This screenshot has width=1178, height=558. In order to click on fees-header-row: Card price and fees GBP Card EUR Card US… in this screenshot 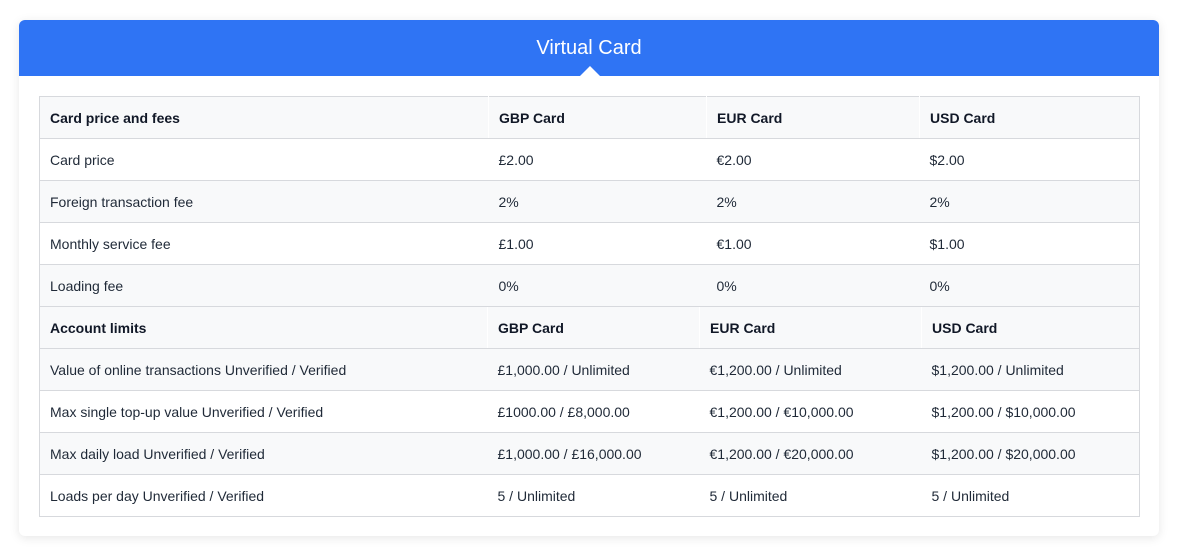, I will do `click(589, 117)`.